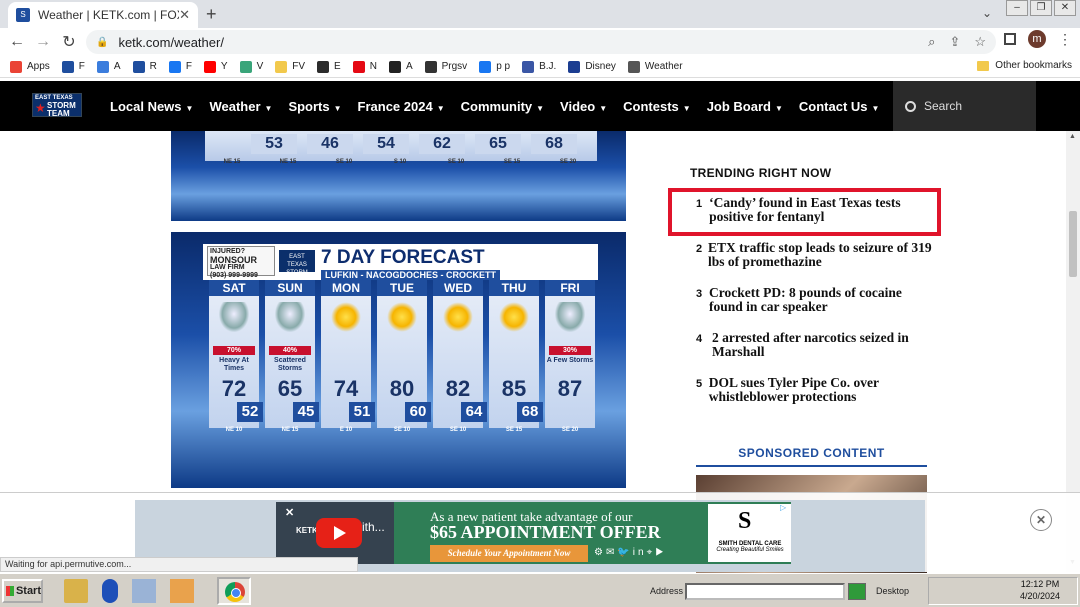  Describe the element at coordinates (22, 591) in the screenshot. I see `start-button: Start` at that location.